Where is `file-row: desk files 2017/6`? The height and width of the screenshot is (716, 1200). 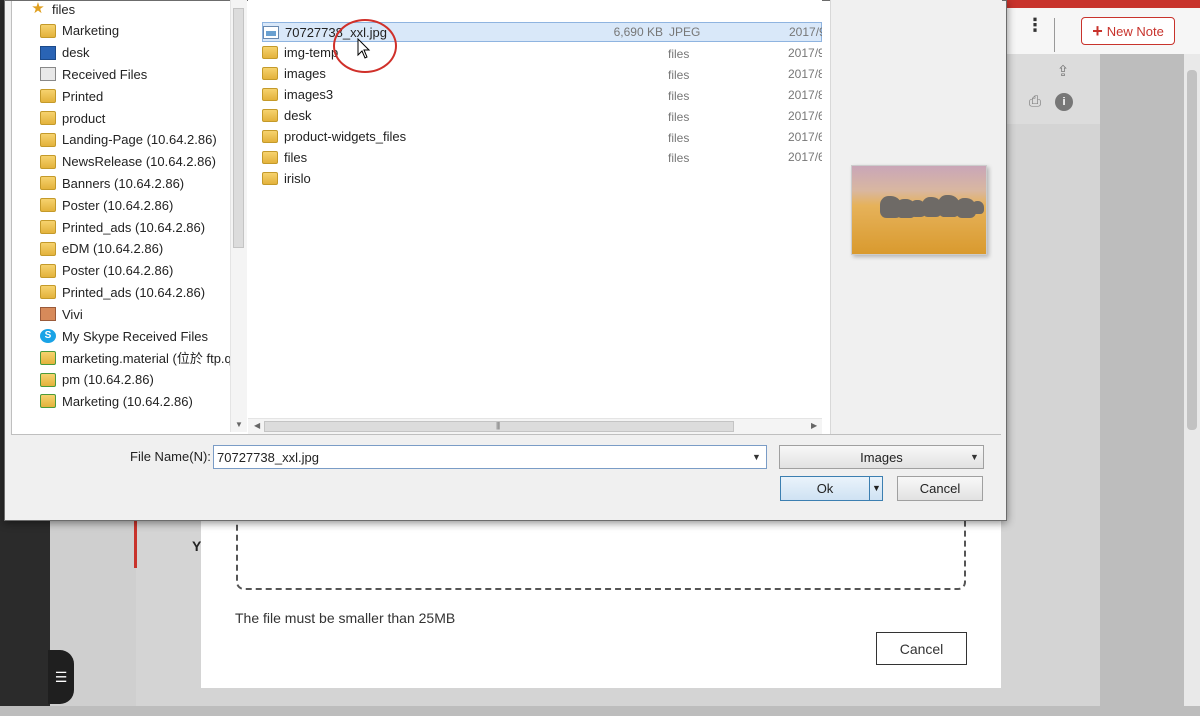 file-row: desk files 2017/6 is located at coordinates (542, 116).